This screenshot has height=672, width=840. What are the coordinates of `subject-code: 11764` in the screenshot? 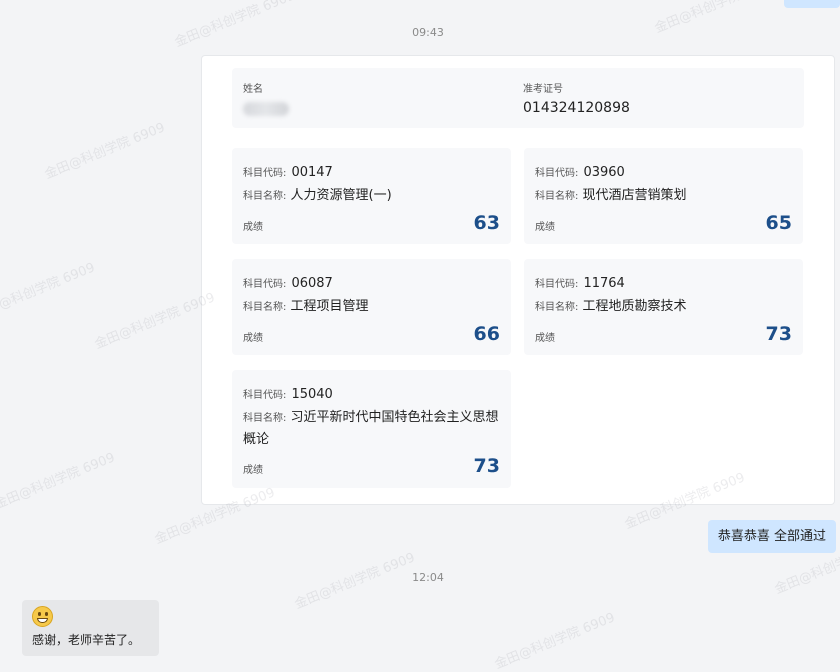 It's located at (604, 283).